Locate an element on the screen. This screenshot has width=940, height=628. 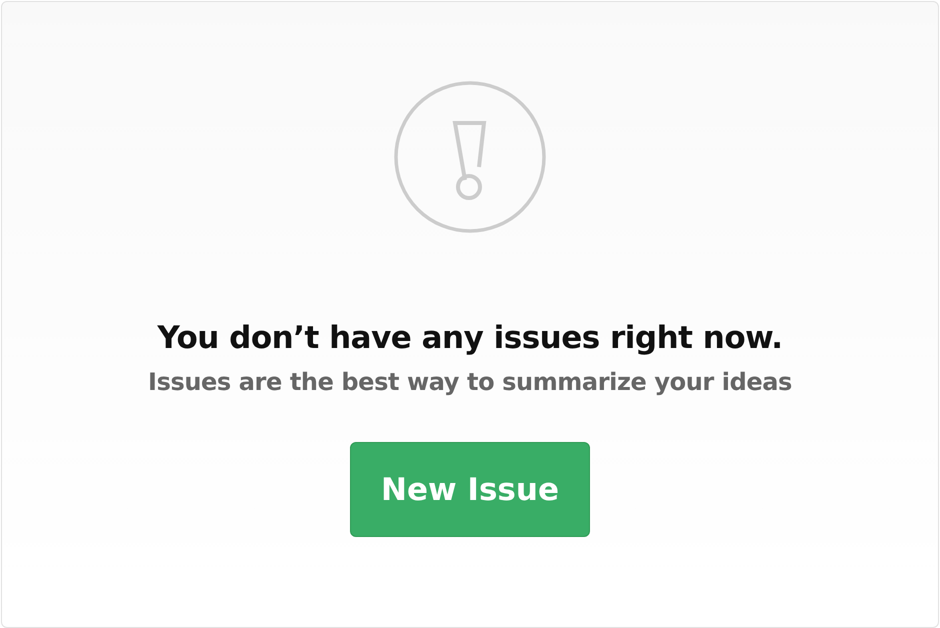
new-issue-button: New Issue is located at coordinates (470, 489).